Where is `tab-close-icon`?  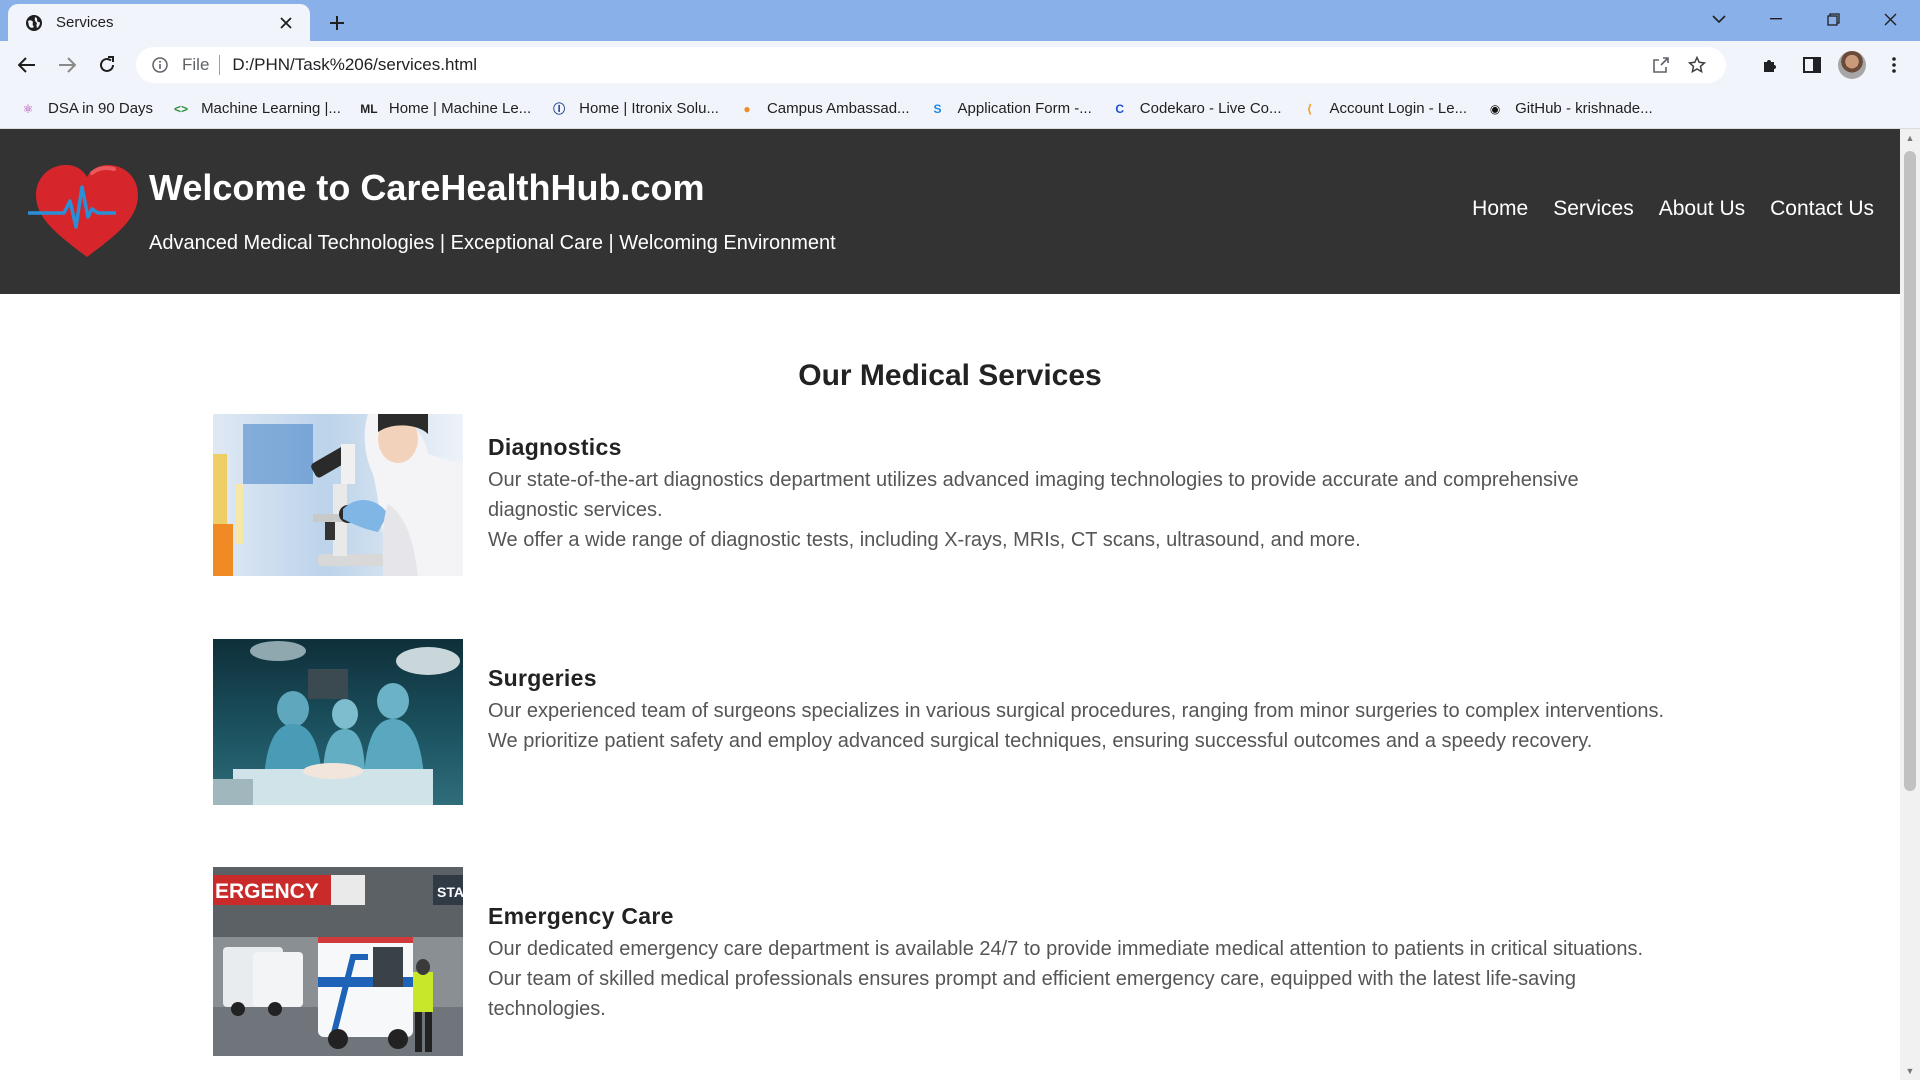
tab-close-icon is located at coordinates (286, 23).